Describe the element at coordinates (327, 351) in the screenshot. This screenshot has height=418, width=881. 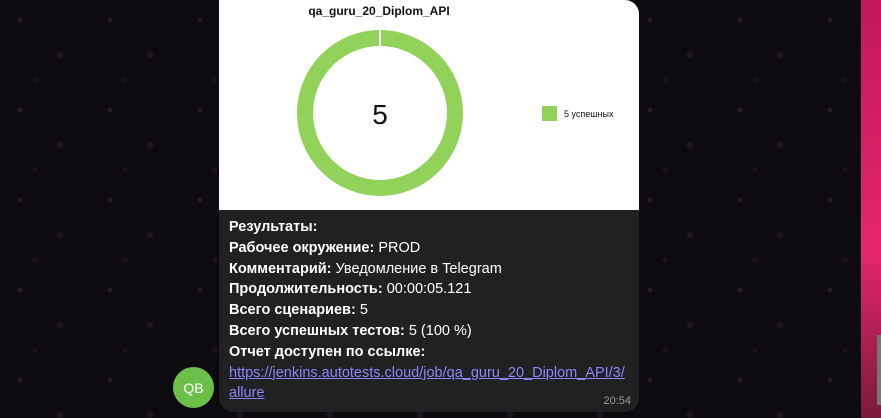
I see `report-label: Отчет доступен по ссылке:` at that location.